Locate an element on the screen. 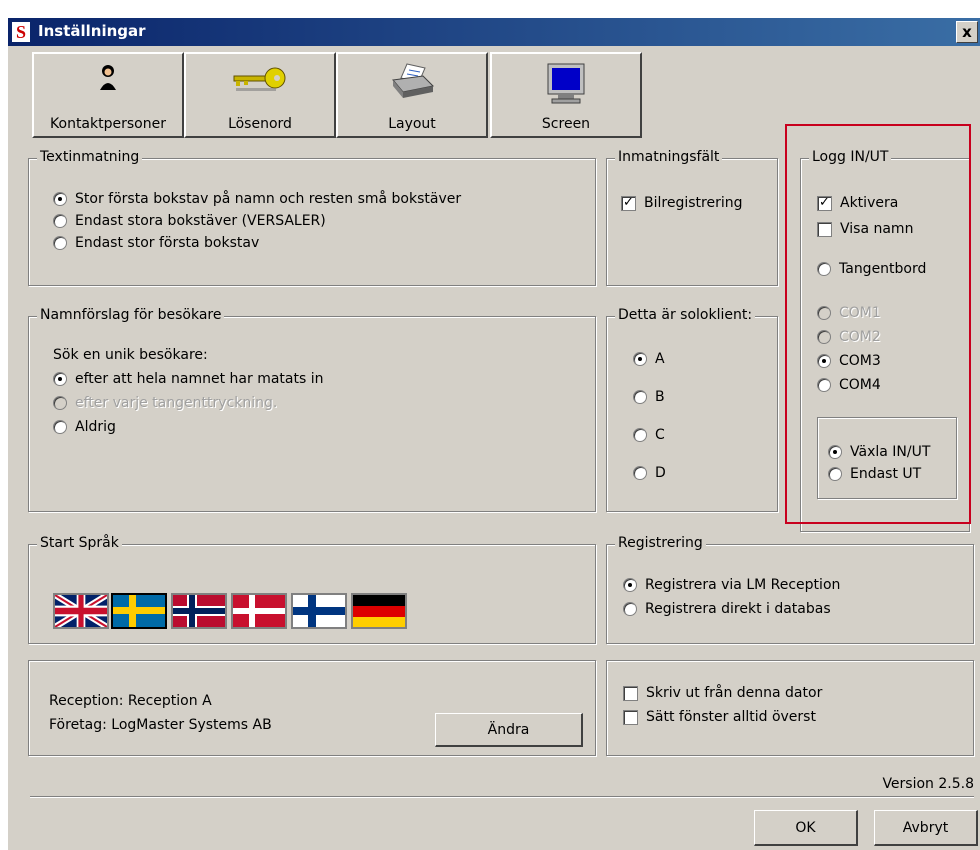 The height and width of the screenshot is (850, 980). close-button: x is located at coordinates (967, 32).